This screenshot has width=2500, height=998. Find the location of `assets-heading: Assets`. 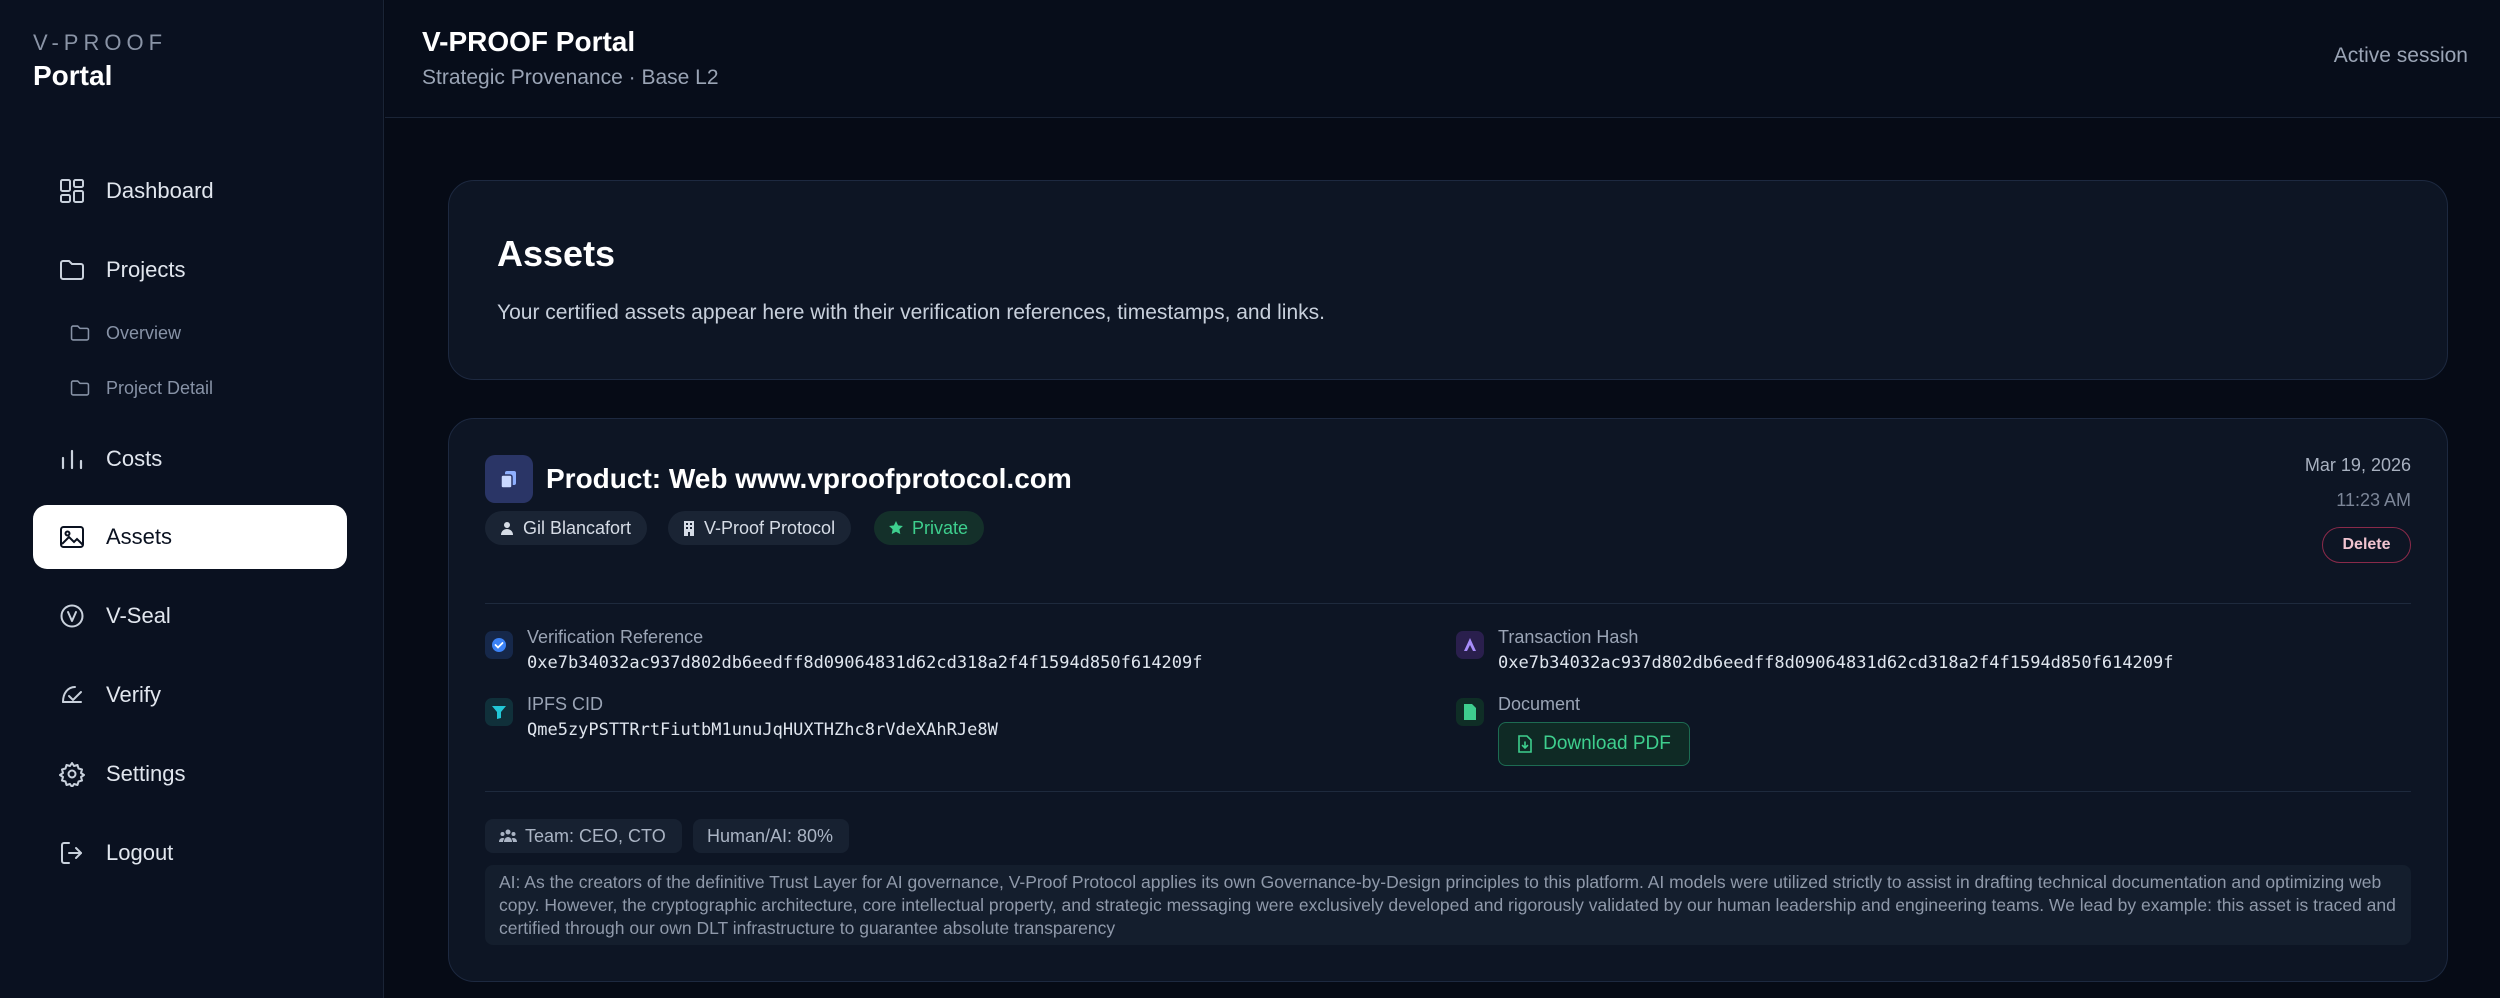

assets-heading: Assets is located at coordinates (556, 253).